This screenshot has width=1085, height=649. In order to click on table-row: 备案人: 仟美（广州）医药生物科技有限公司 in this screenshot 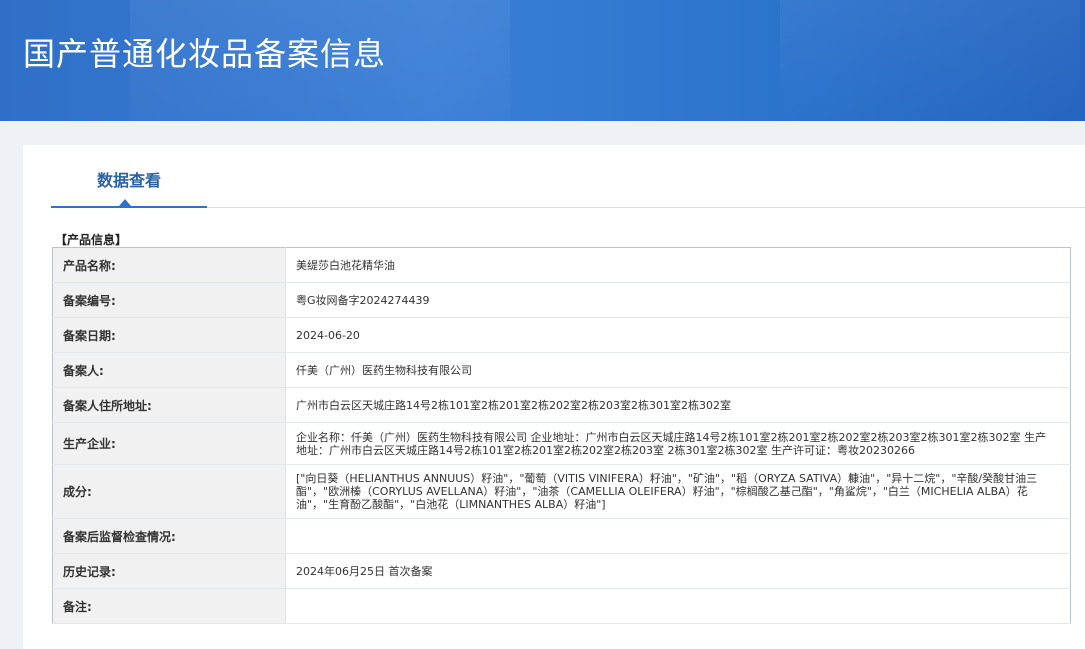, I will do `click(561, 370)`.